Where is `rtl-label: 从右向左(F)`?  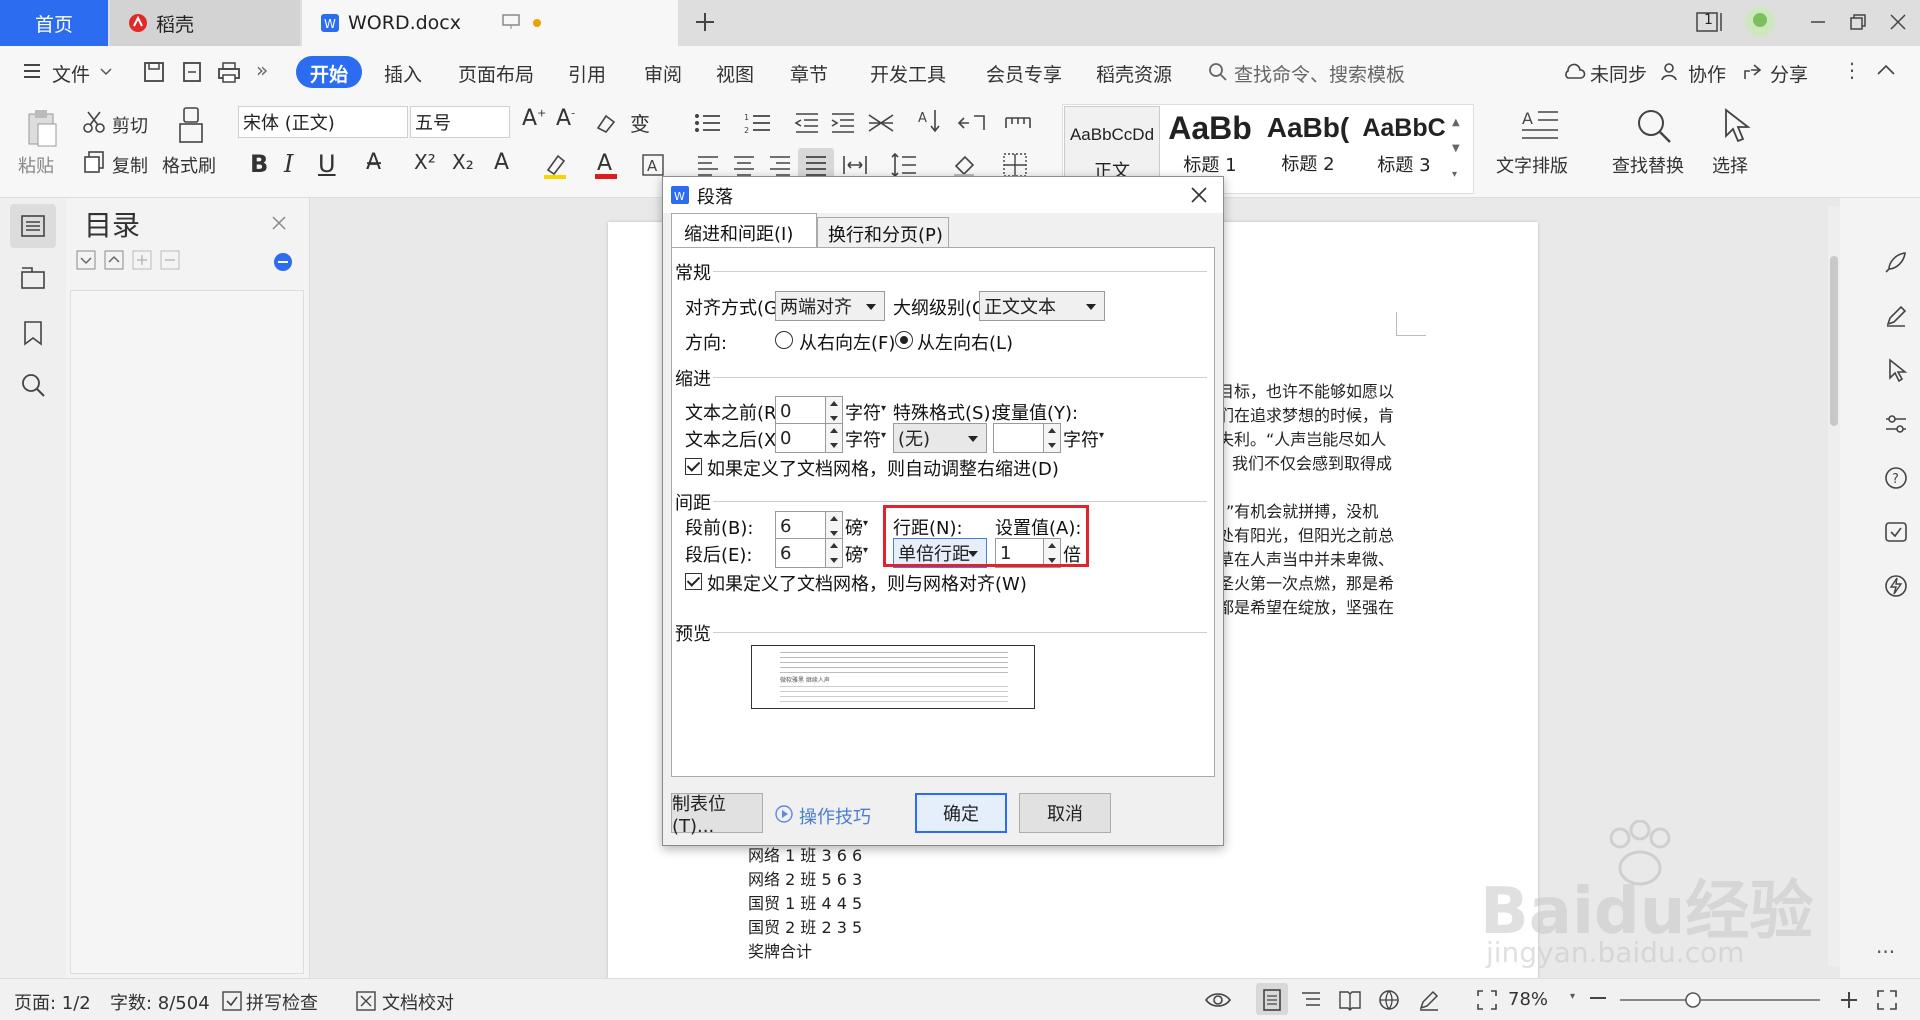
rtl-label: 从右向左(F) is located at coordinates (847, 342).